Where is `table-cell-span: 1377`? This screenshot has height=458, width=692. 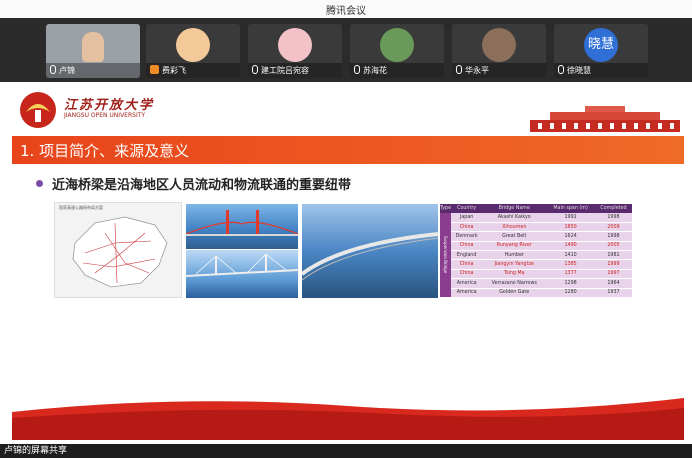
table-cell-span: 1377 is located at coordinates (570, 274).